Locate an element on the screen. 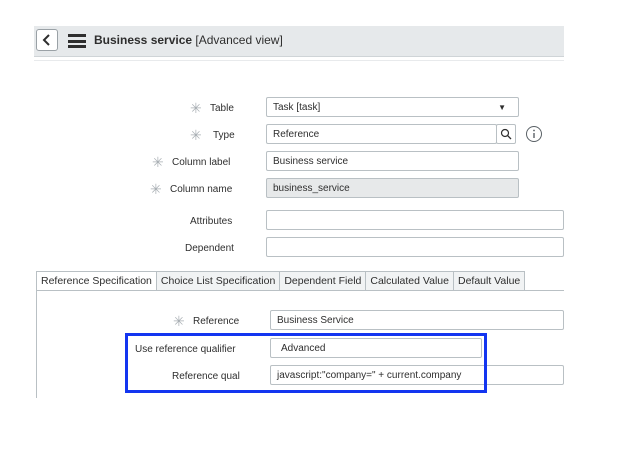 The width and height of the screenshot is (627, 449). info-icon is located at coordinates (534, 134).